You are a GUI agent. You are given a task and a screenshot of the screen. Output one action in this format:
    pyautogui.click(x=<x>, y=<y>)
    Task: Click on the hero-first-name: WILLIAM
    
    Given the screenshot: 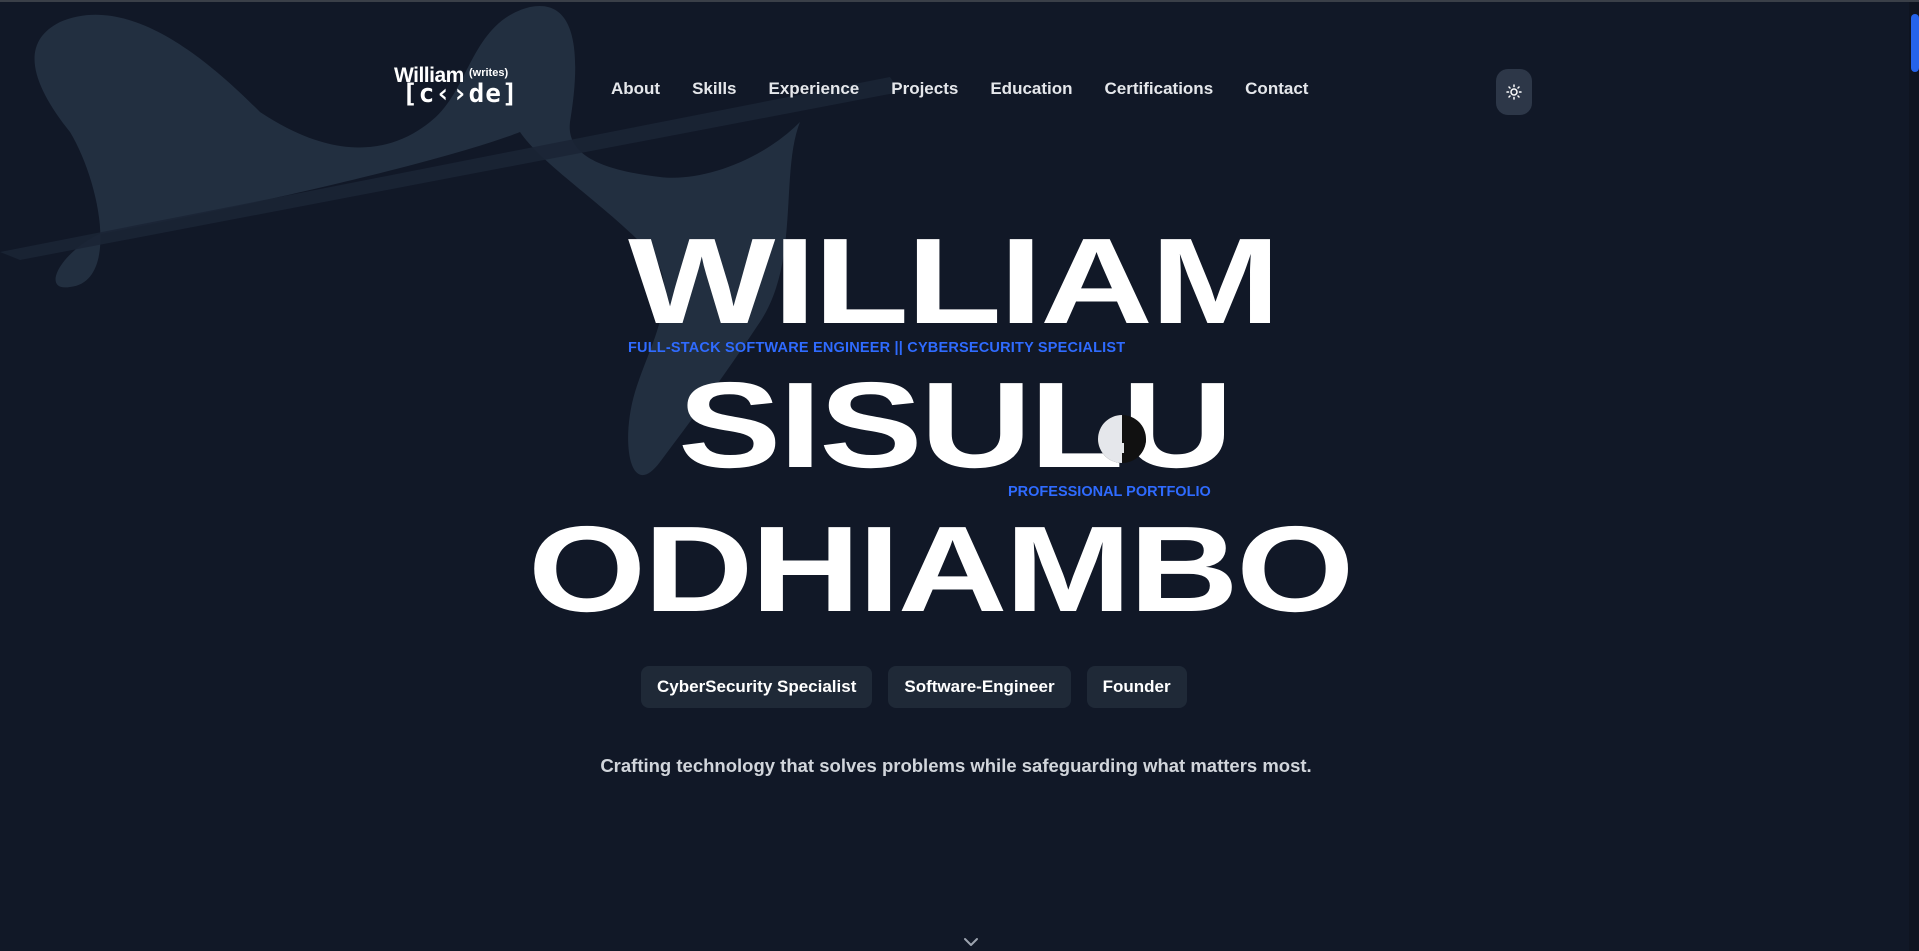 What is the action you would take?
    pyautogui.click(x=954, y=281)
    